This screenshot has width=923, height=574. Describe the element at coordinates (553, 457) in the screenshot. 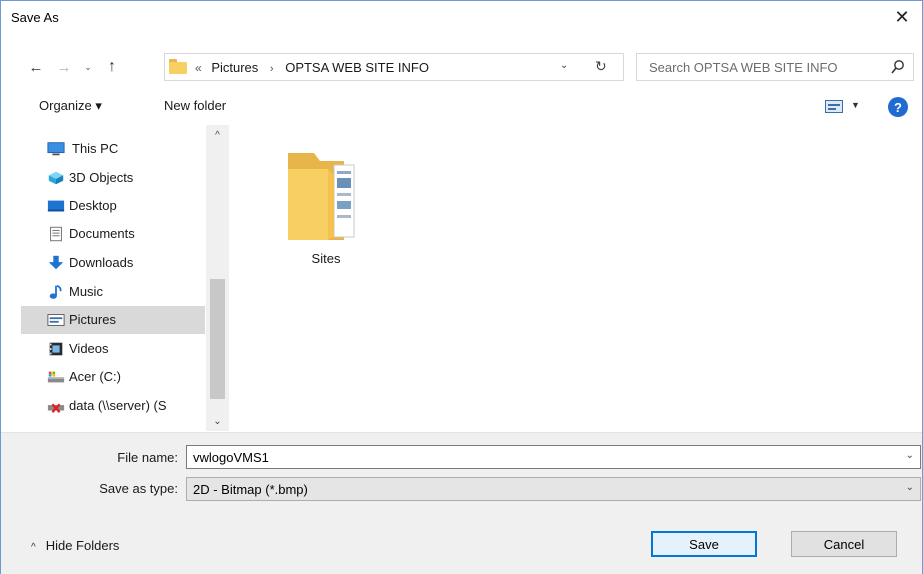

I see `file-name-field: vwlogoVMS1 ⌄` at that location.